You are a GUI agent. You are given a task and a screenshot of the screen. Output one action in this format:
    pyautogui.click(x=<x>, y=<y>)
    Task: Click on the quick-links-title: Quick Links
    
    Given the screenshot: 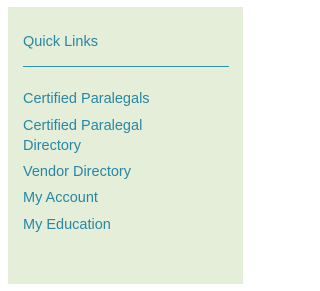 What is the action you would take?
    pyautogui.click(x=60, y=42)
    